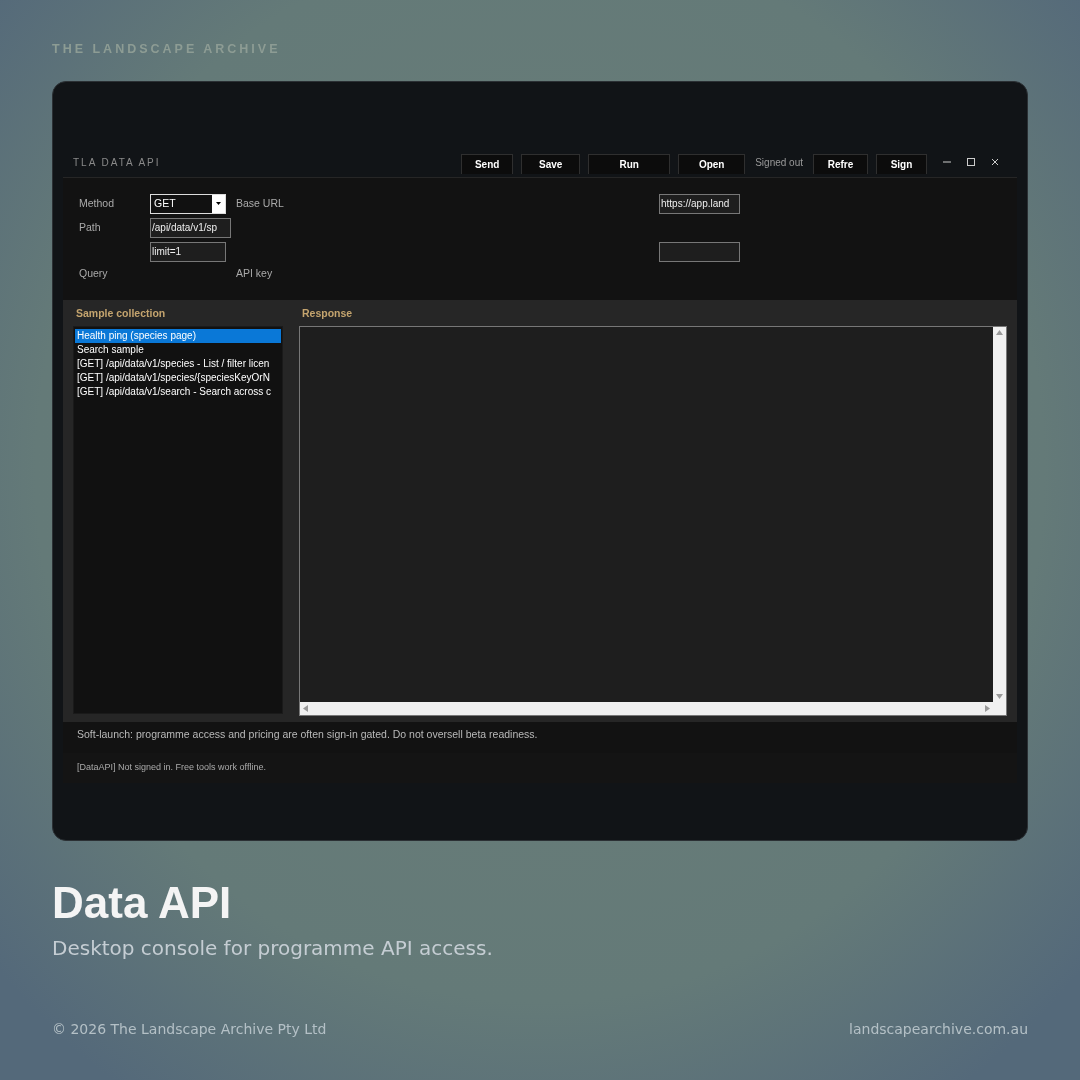 The image size is (1080, 1080). I want to click on field-label: API key, so click(254, 273).